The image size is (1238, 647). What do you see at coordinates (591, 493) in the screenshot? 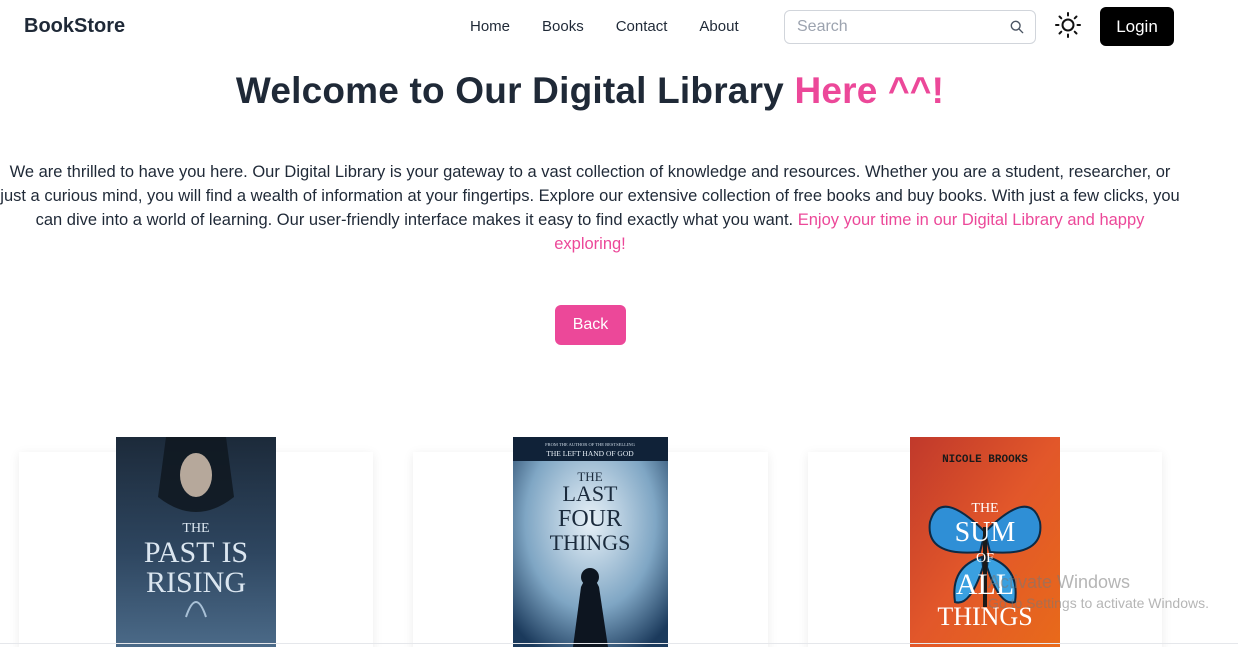
I see `cover-line: LAST` at bounding box center [591, 493].